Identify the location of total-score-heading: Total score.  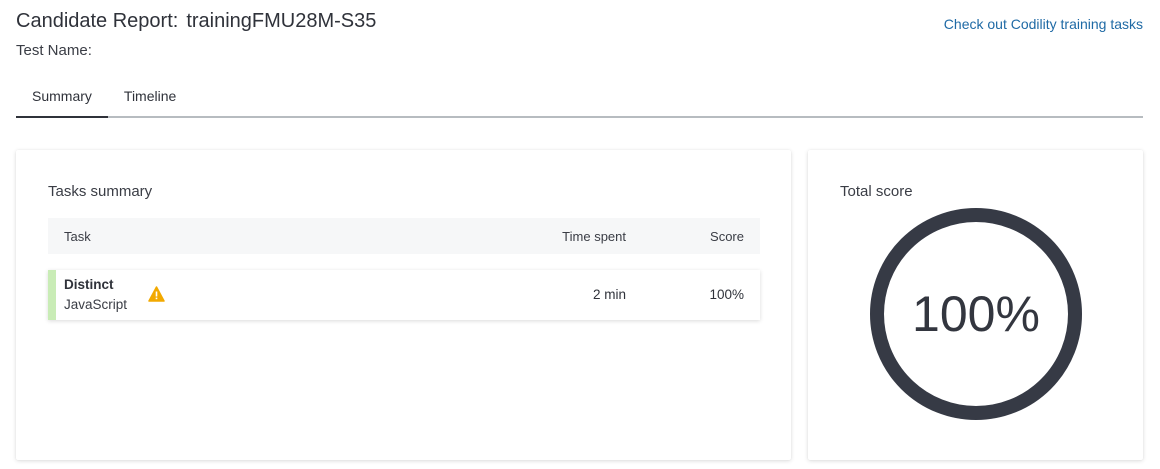
(876, 191).